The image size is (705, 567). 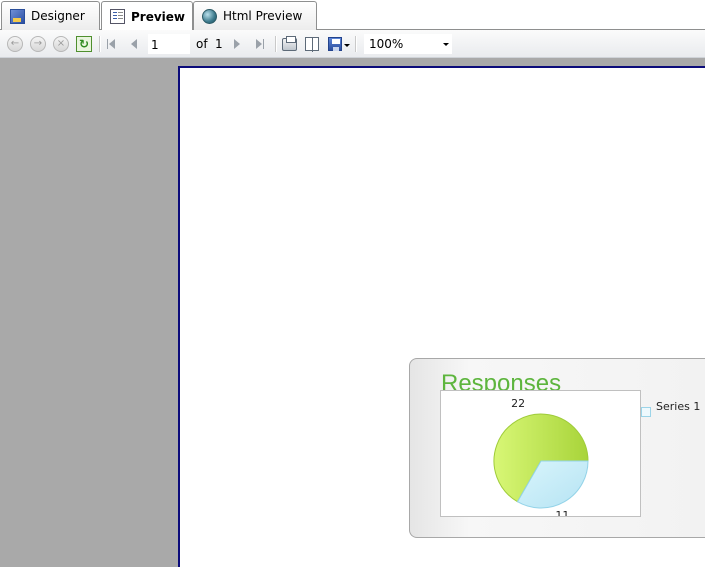 What do you see at coordinates (289, 43) in the screenshot?
I see `print-button` at bounding box center [289, 43].